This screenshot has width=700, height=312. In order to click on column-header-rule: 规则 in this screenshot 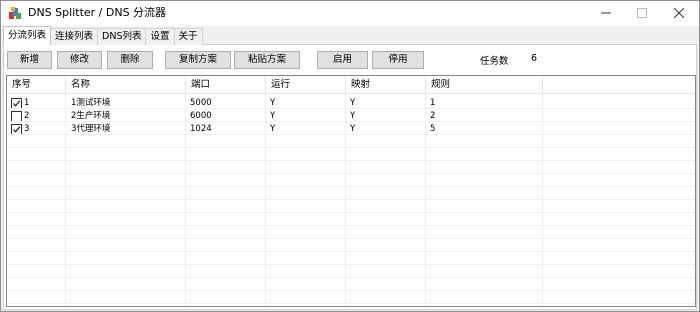, I will do `click(484, 85)`.